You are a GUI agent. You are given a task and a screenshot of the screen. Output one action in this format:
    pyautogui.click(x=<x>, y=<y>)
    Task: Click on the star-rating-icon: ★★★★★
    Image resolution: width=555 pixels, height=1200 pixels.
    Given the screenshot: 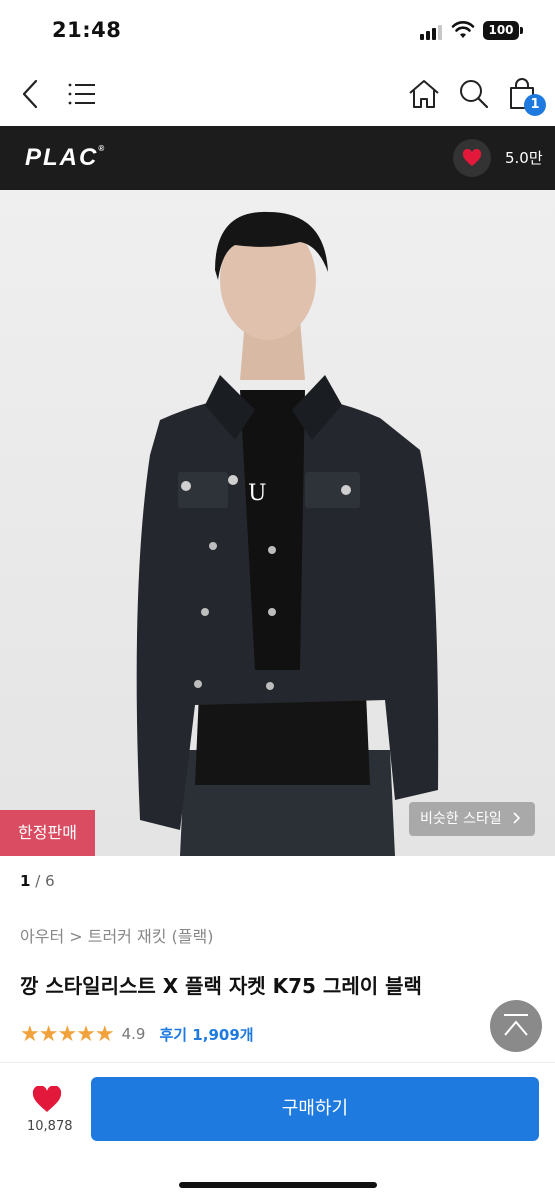 What is the action you would take?
    pyautogui.click(x=67, y=1034)
    